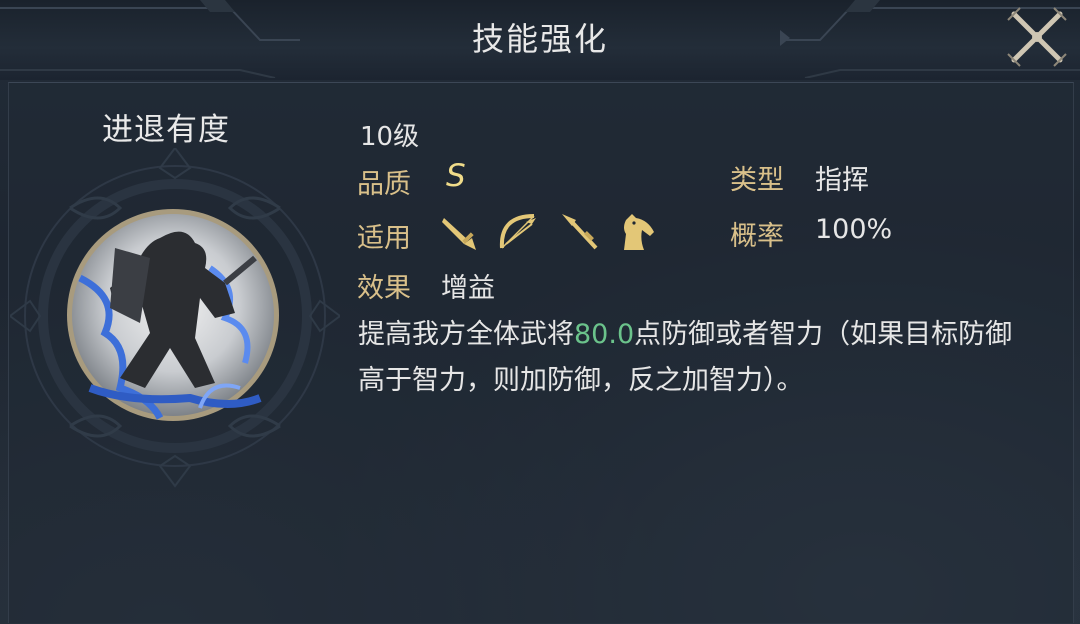  I want to click on description-highlight-value: 80.0, so click(604, 334).